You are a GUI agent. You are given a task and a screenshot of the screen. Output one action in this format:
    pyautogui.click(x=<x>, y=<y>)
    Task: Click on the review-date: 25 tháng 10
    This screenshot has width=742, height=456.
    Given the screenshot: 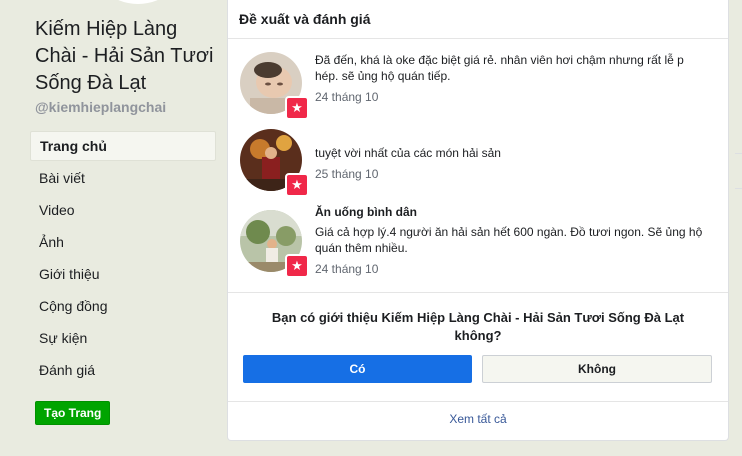 What is the action you would take?
    pyautogui.click(x=512, y=174)
    